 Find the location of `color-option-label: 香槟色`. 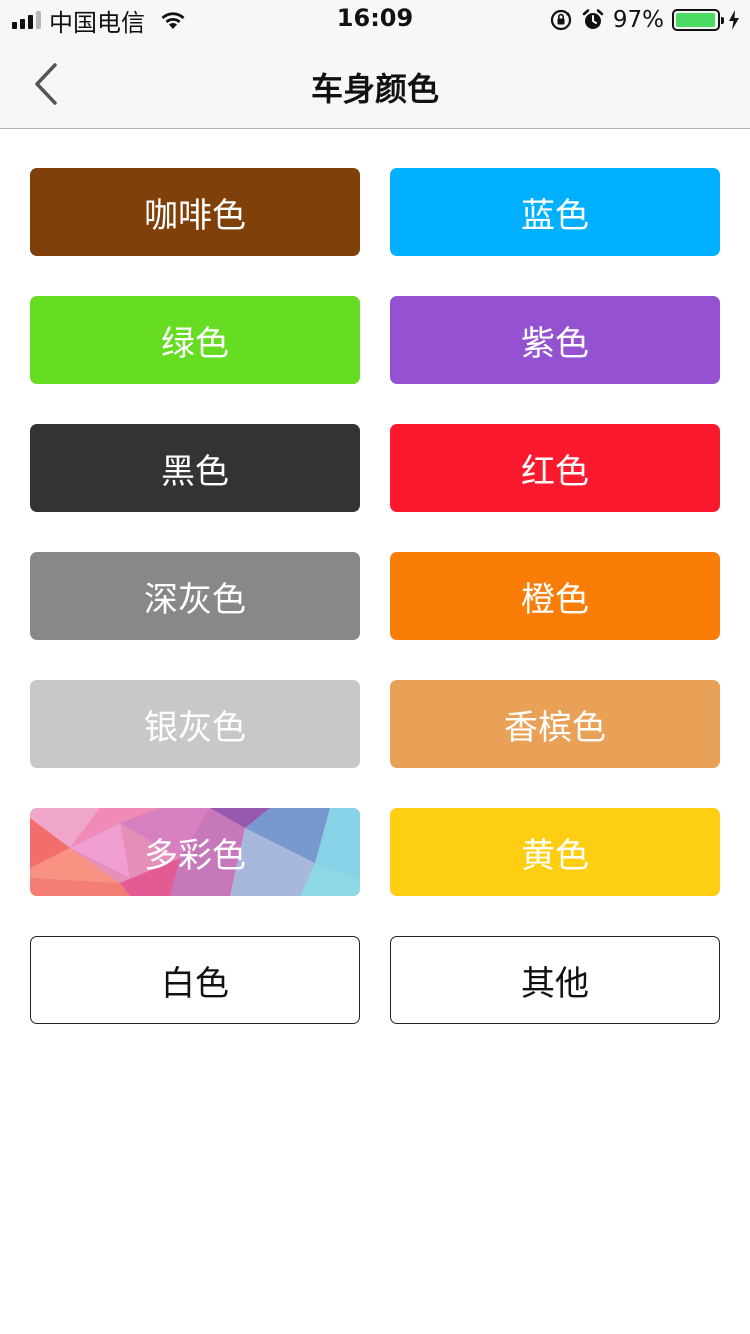

color-option-label: 香槟色 is located at coordinates (555, 727).